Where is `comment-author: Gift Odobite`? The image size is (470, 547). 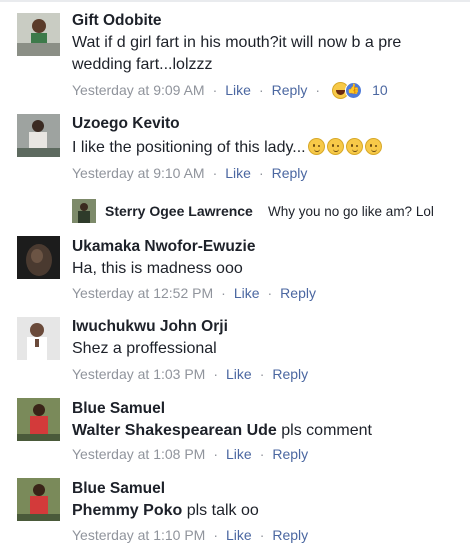
comment-author: Gift Odobite is located at coordinates (117, 21).